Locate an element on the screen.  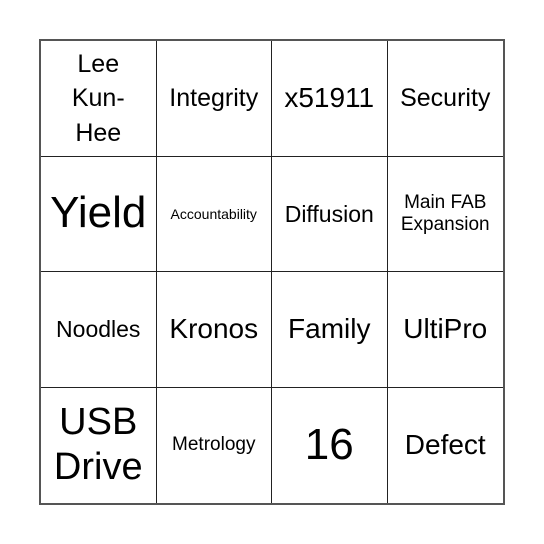
cell-text: Diffusion is located at coordinates (329, 213).